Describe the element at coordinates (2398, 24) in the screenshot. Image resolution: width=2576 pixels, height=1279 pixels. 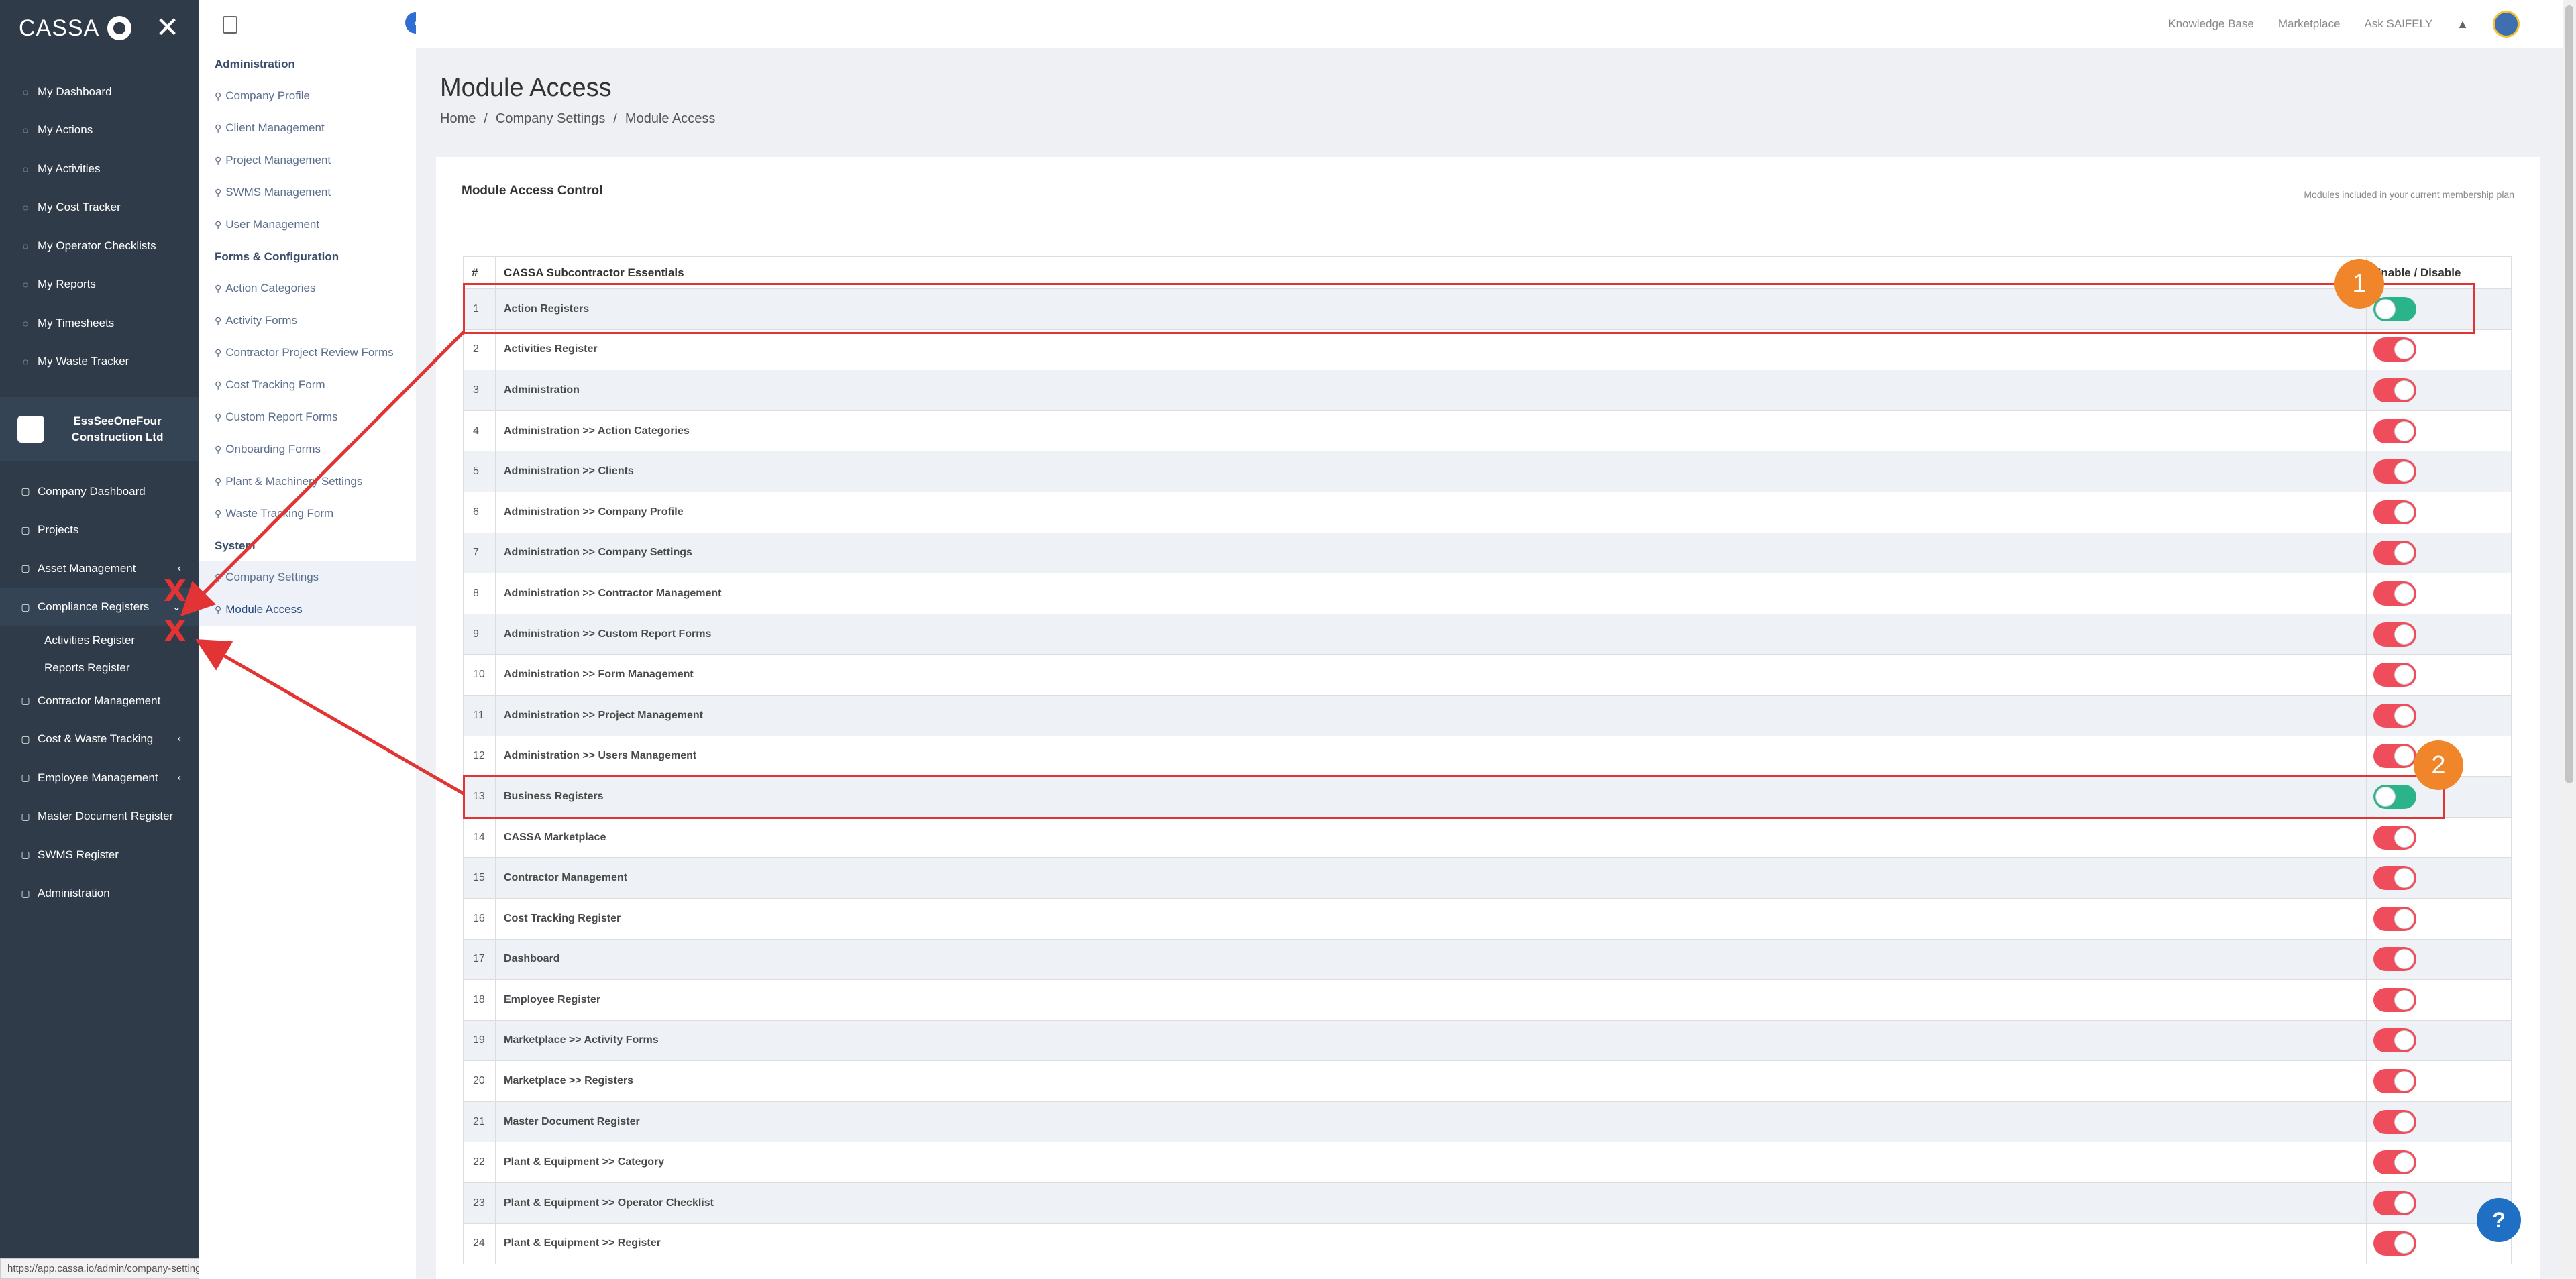
I see `ask-saifely-link: Ask SAIFELY` at that location.